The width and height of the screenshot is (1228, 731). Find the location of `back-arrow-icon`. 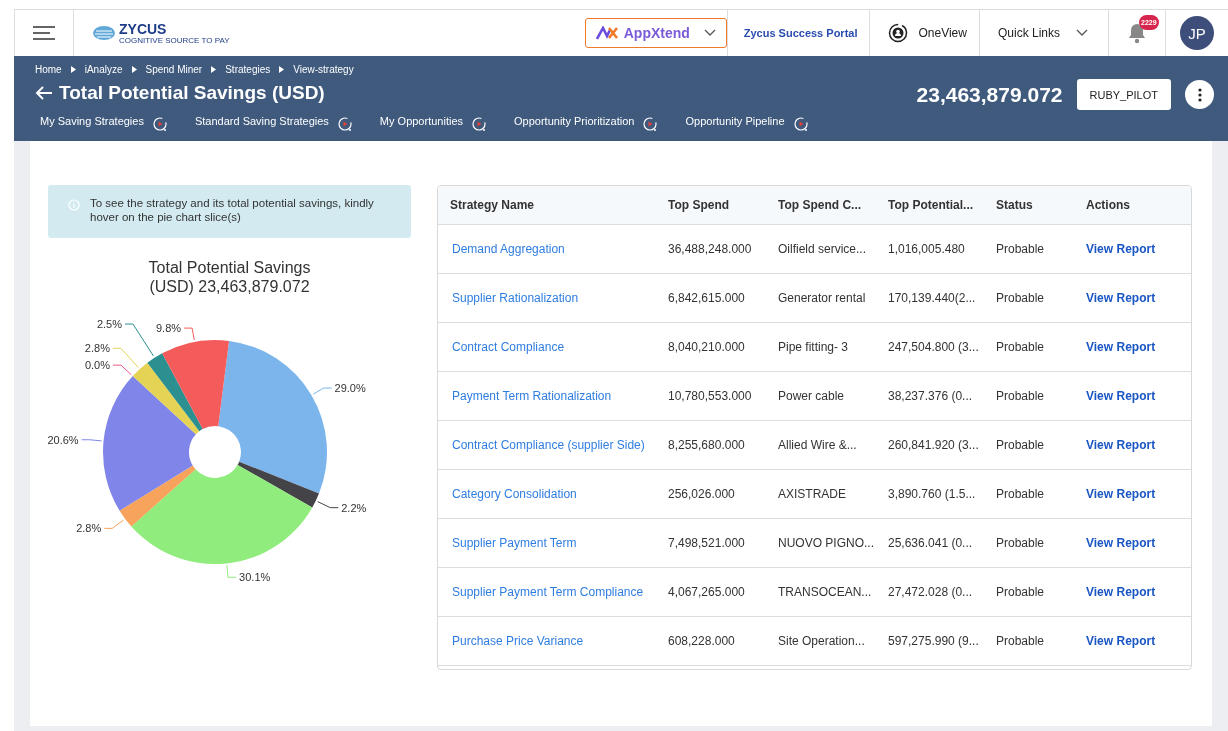

back-arrow-icon is located at coordinates (44, 93).